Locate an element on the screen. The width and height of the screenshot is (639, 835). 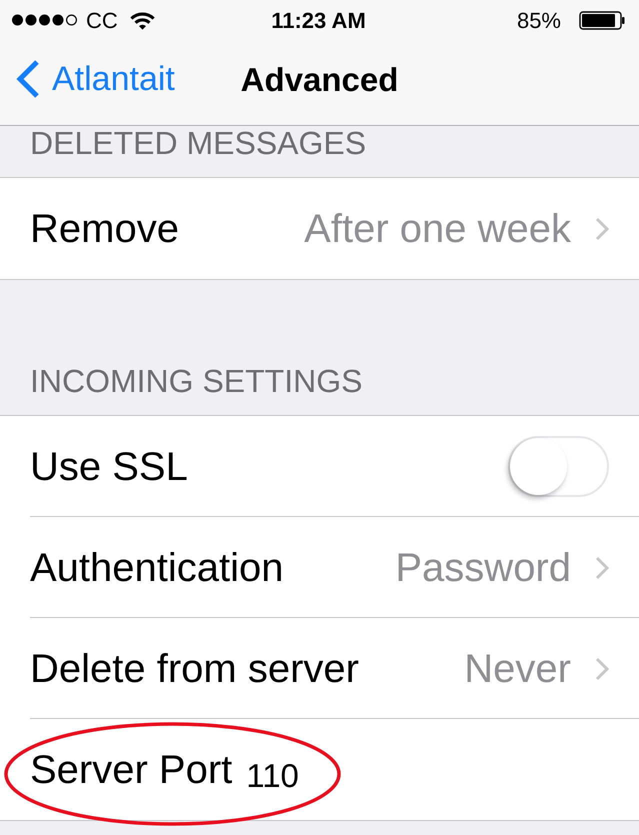
signal-icon is located at coordinates (45, 20).